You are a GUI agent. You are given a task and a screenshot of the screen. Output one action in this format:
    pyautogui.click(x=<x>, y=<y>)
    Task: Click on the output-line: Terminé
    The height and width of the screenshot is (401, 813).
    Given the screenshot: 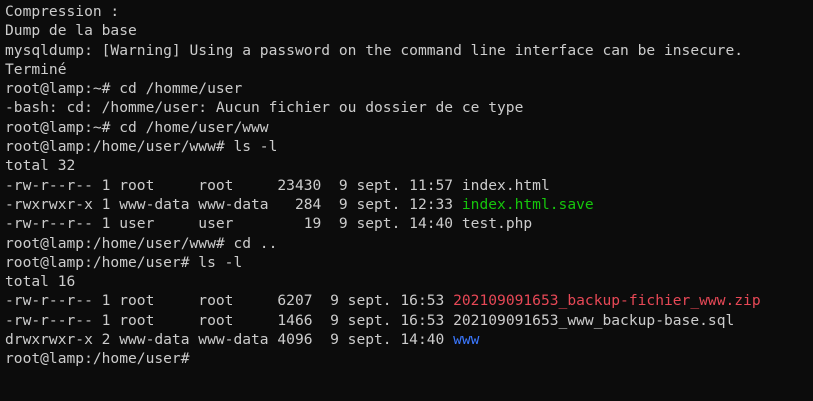 What is the action you would take?
    pyautogui.click(x=36, y=69)
    